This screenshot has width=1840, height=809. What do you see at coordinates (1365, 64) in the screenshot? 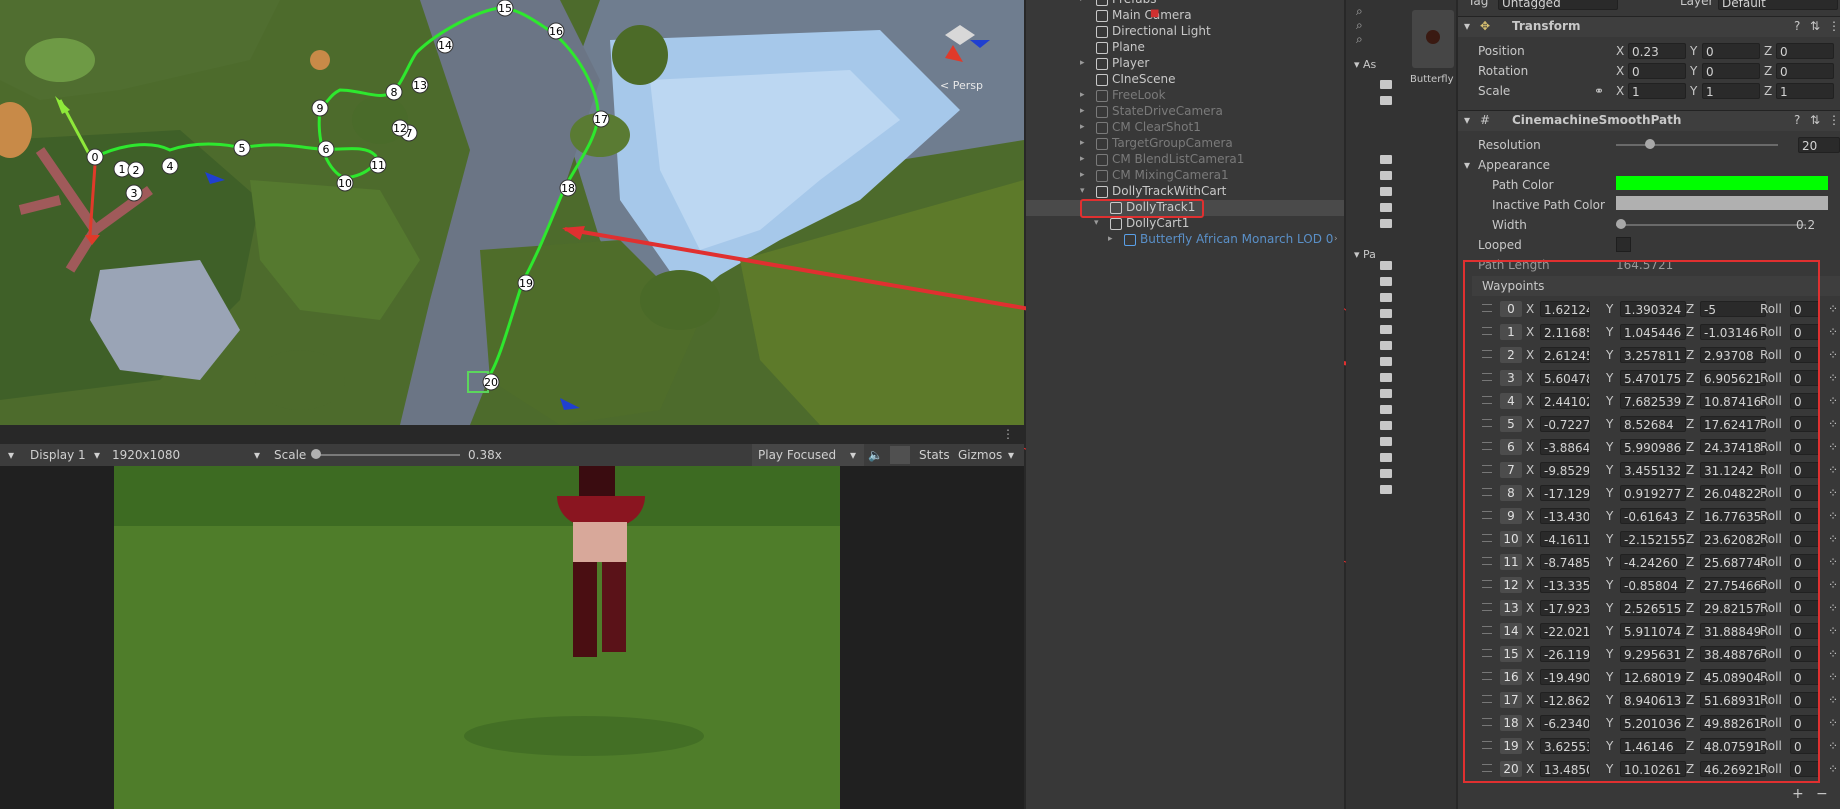
I see `assets-folder: ▾ As` at bounding box center [1365, 64].